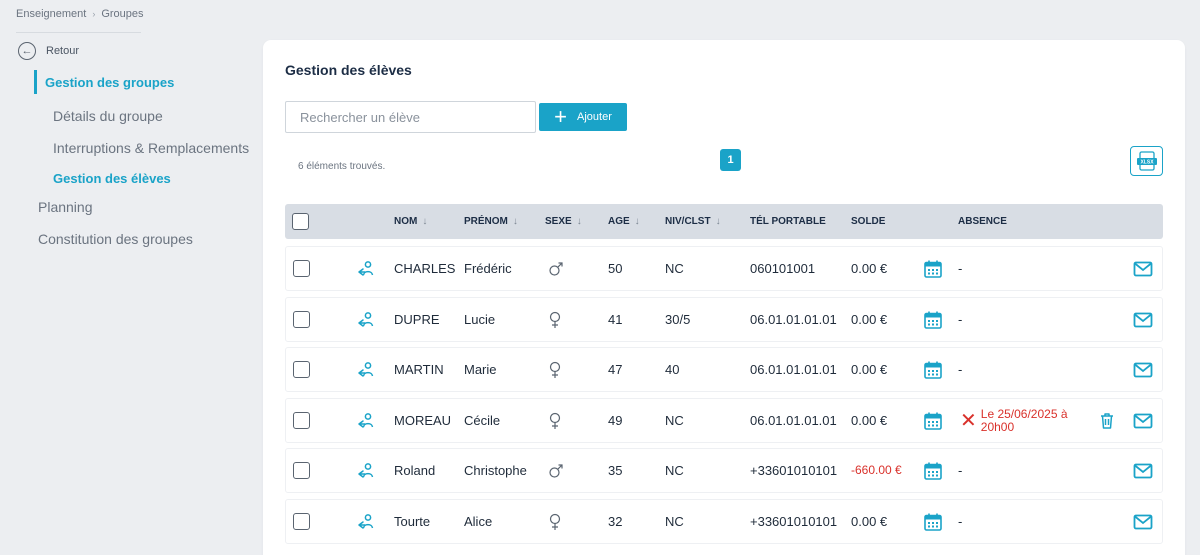 The width and height of the screenshot is (1200, 555). I want to click on pagination-page-1: 1, so click(730, 160).